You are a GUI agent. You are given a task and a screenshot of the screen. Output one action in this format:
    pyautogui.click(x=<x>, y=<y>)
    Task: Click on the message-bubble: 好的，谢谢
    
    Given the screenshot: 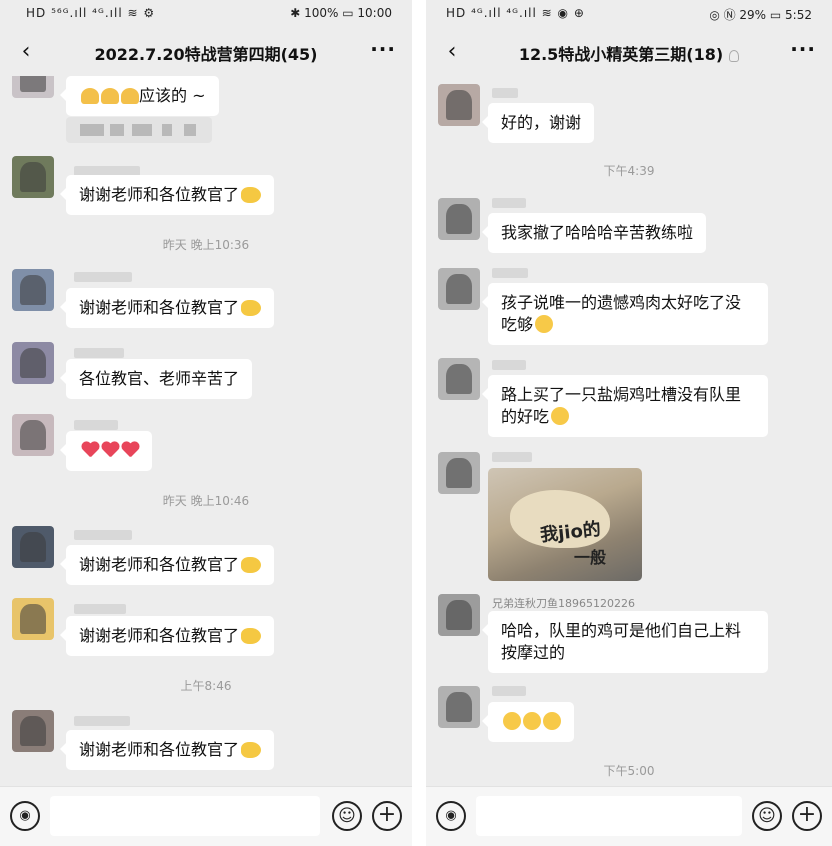 What is the action you would take?
    pyautogui.click(x=538, y=123)
    